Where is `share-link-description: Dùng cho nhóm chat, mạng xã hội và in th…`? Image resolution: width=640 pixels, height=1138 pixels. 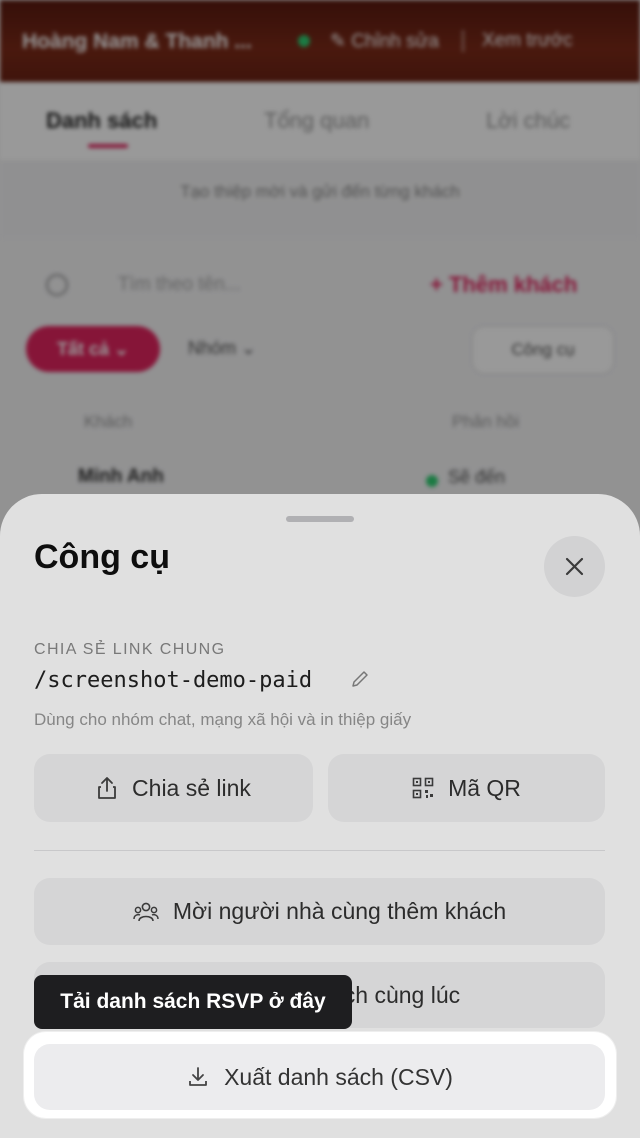 share-link-description: Dùng cho nhóm chat, mạng xã hội và in th… is located at coordinates (223, 719).